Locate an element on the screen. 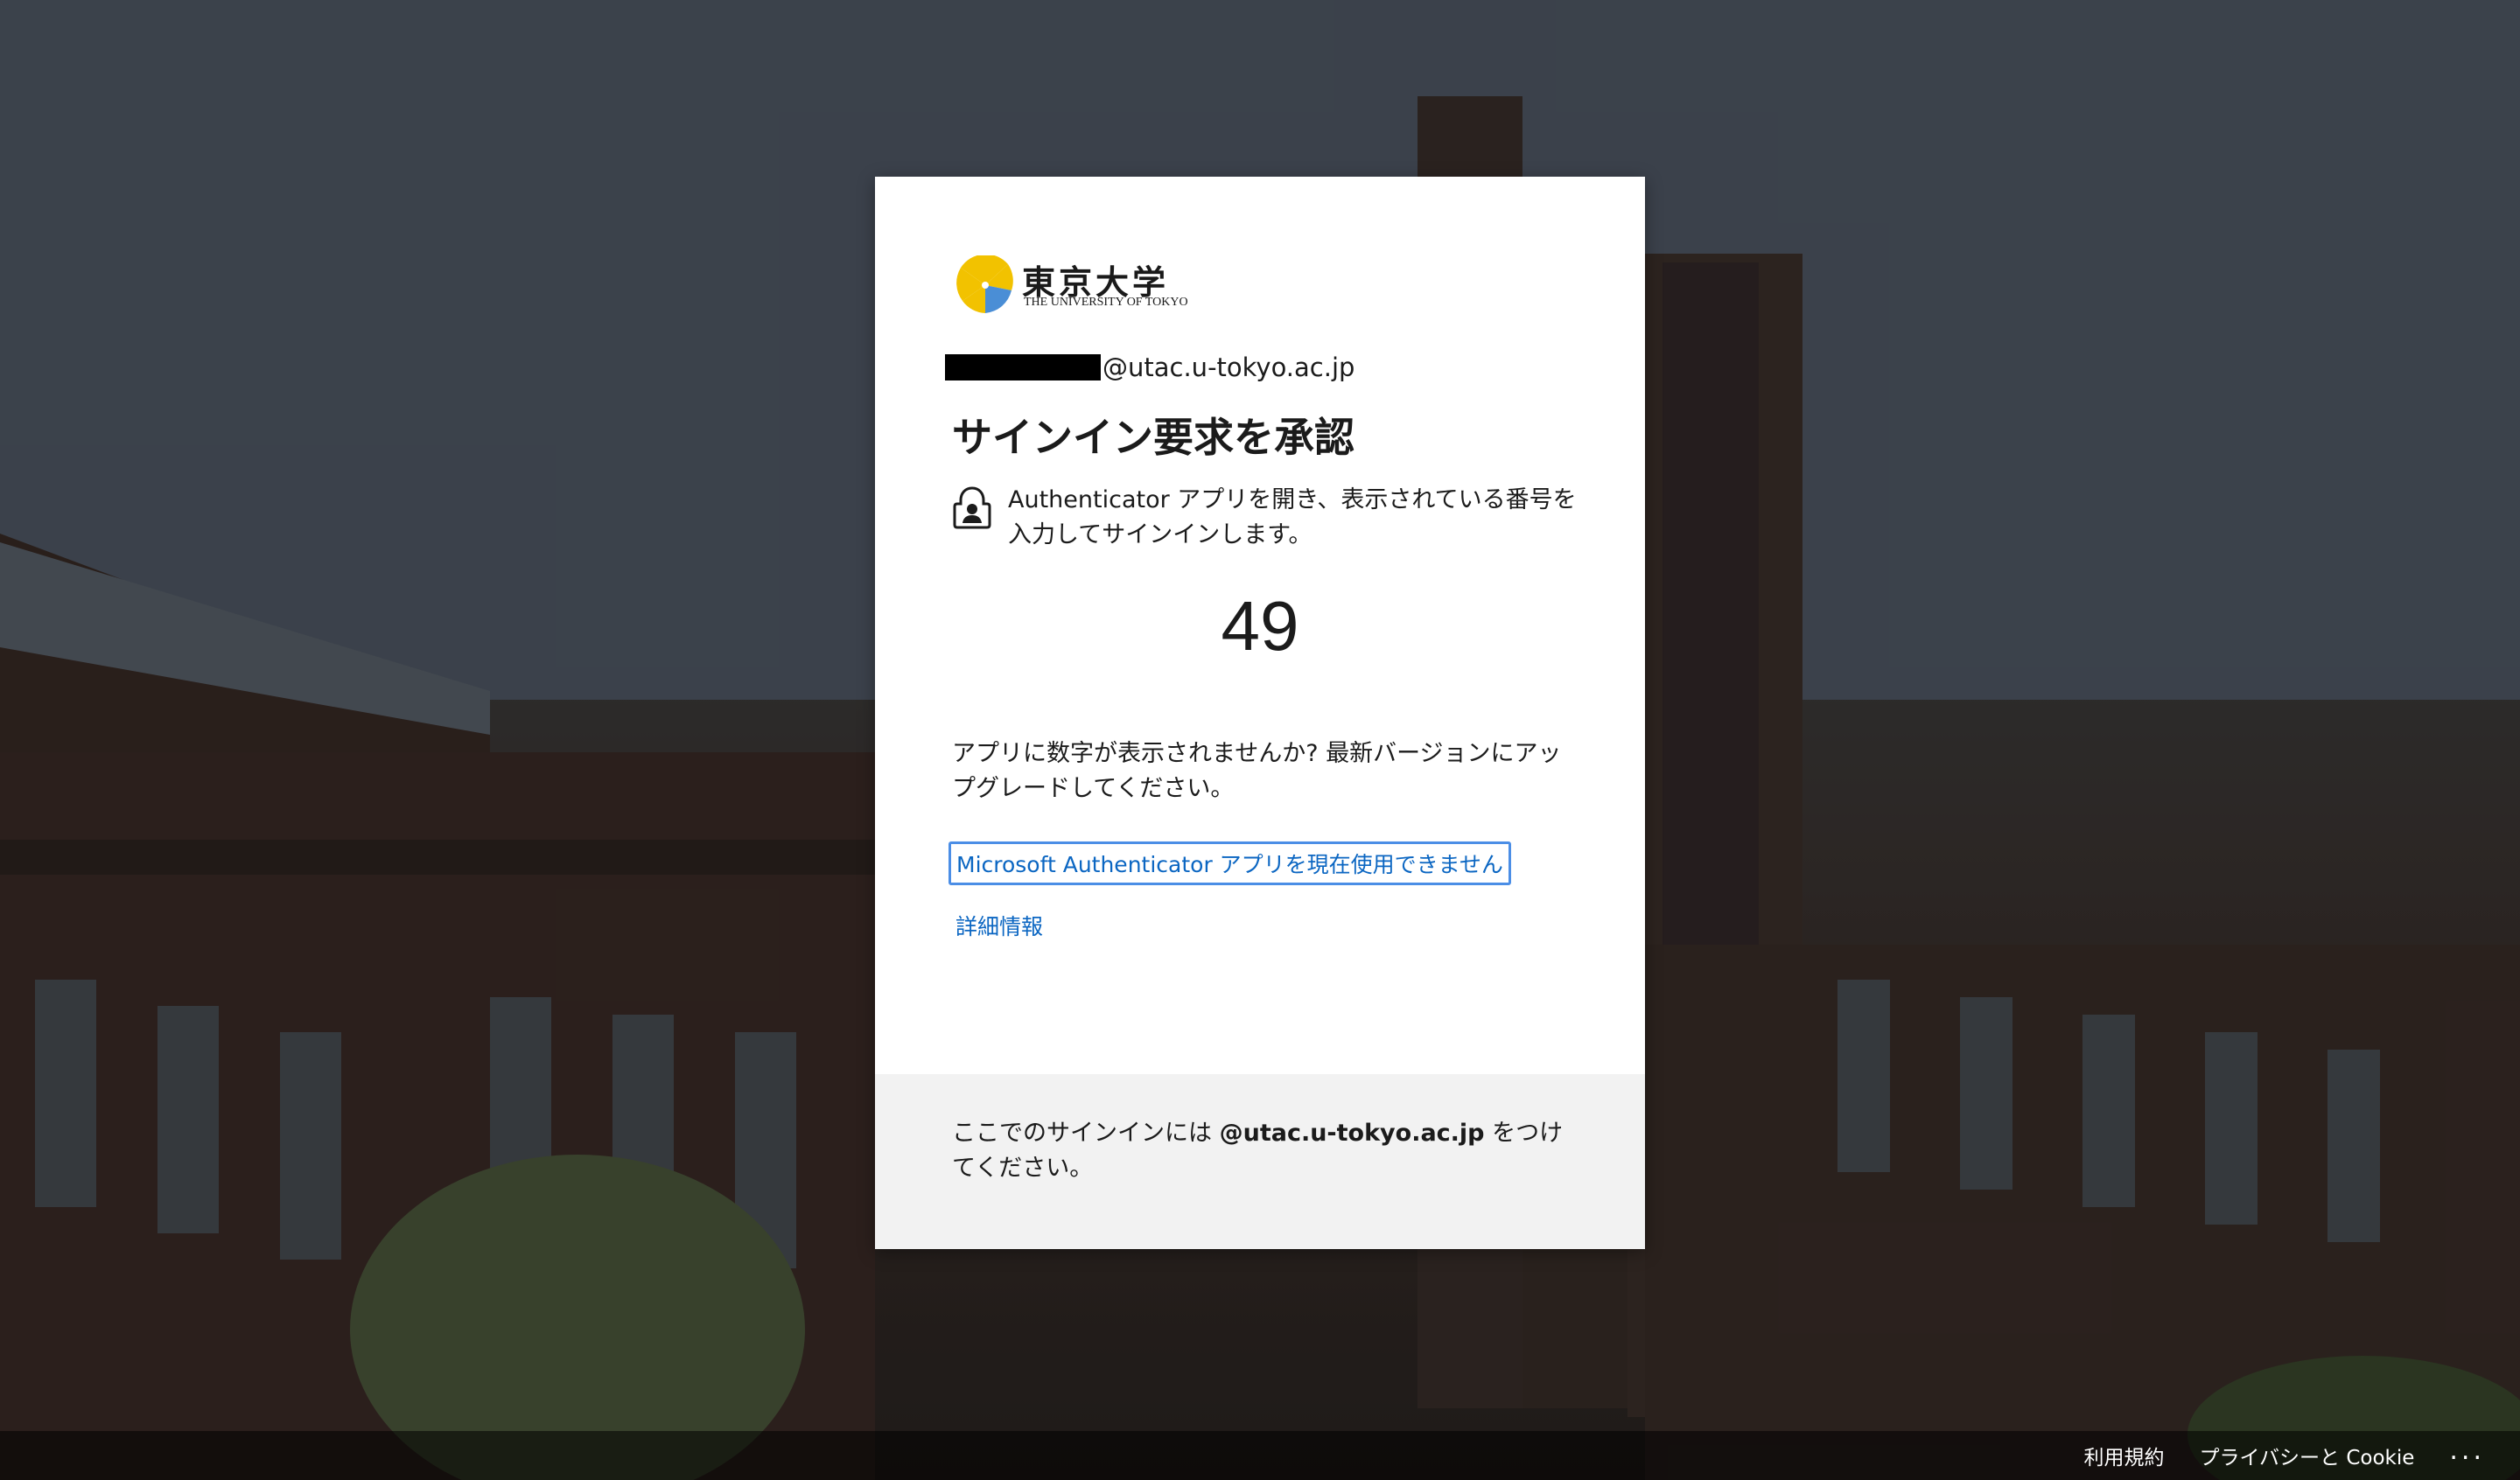 Image resolution: width=2520 pixels, height=1480 pixels. approval-number: 49 is located at coordinates (1260, 626).